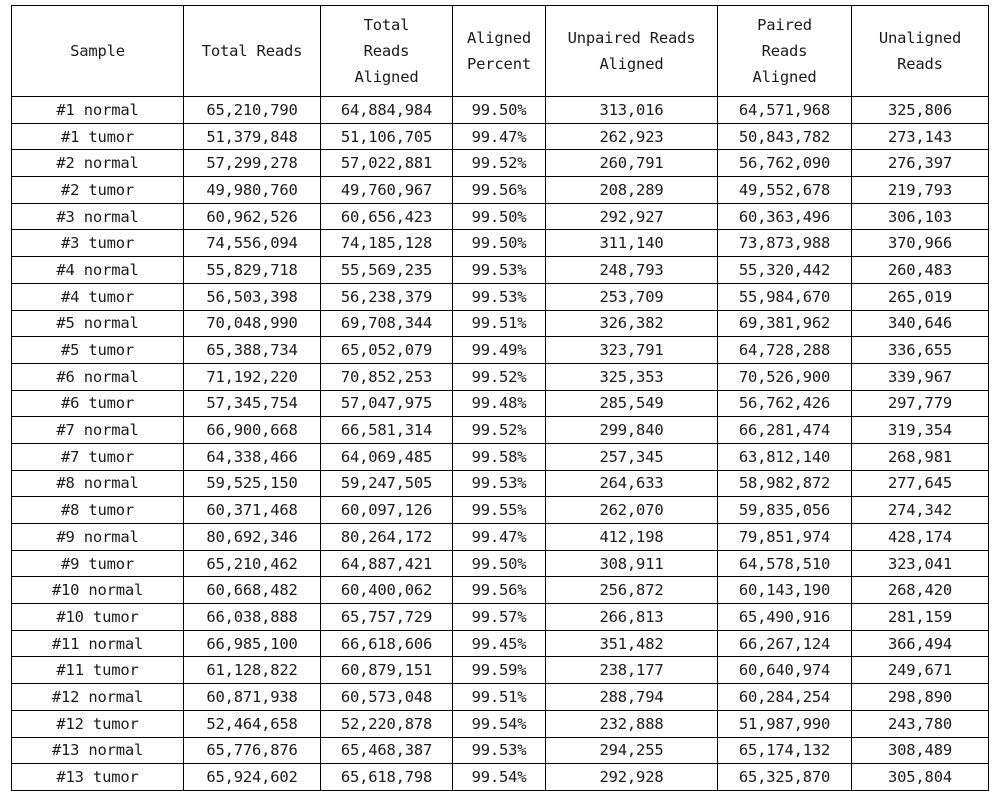 The height and width of the screenshot is (791, 998). Describe the element at coordinates (920, 723) in the screenshot. I see `cell-unaligned: 243,780` at that location.